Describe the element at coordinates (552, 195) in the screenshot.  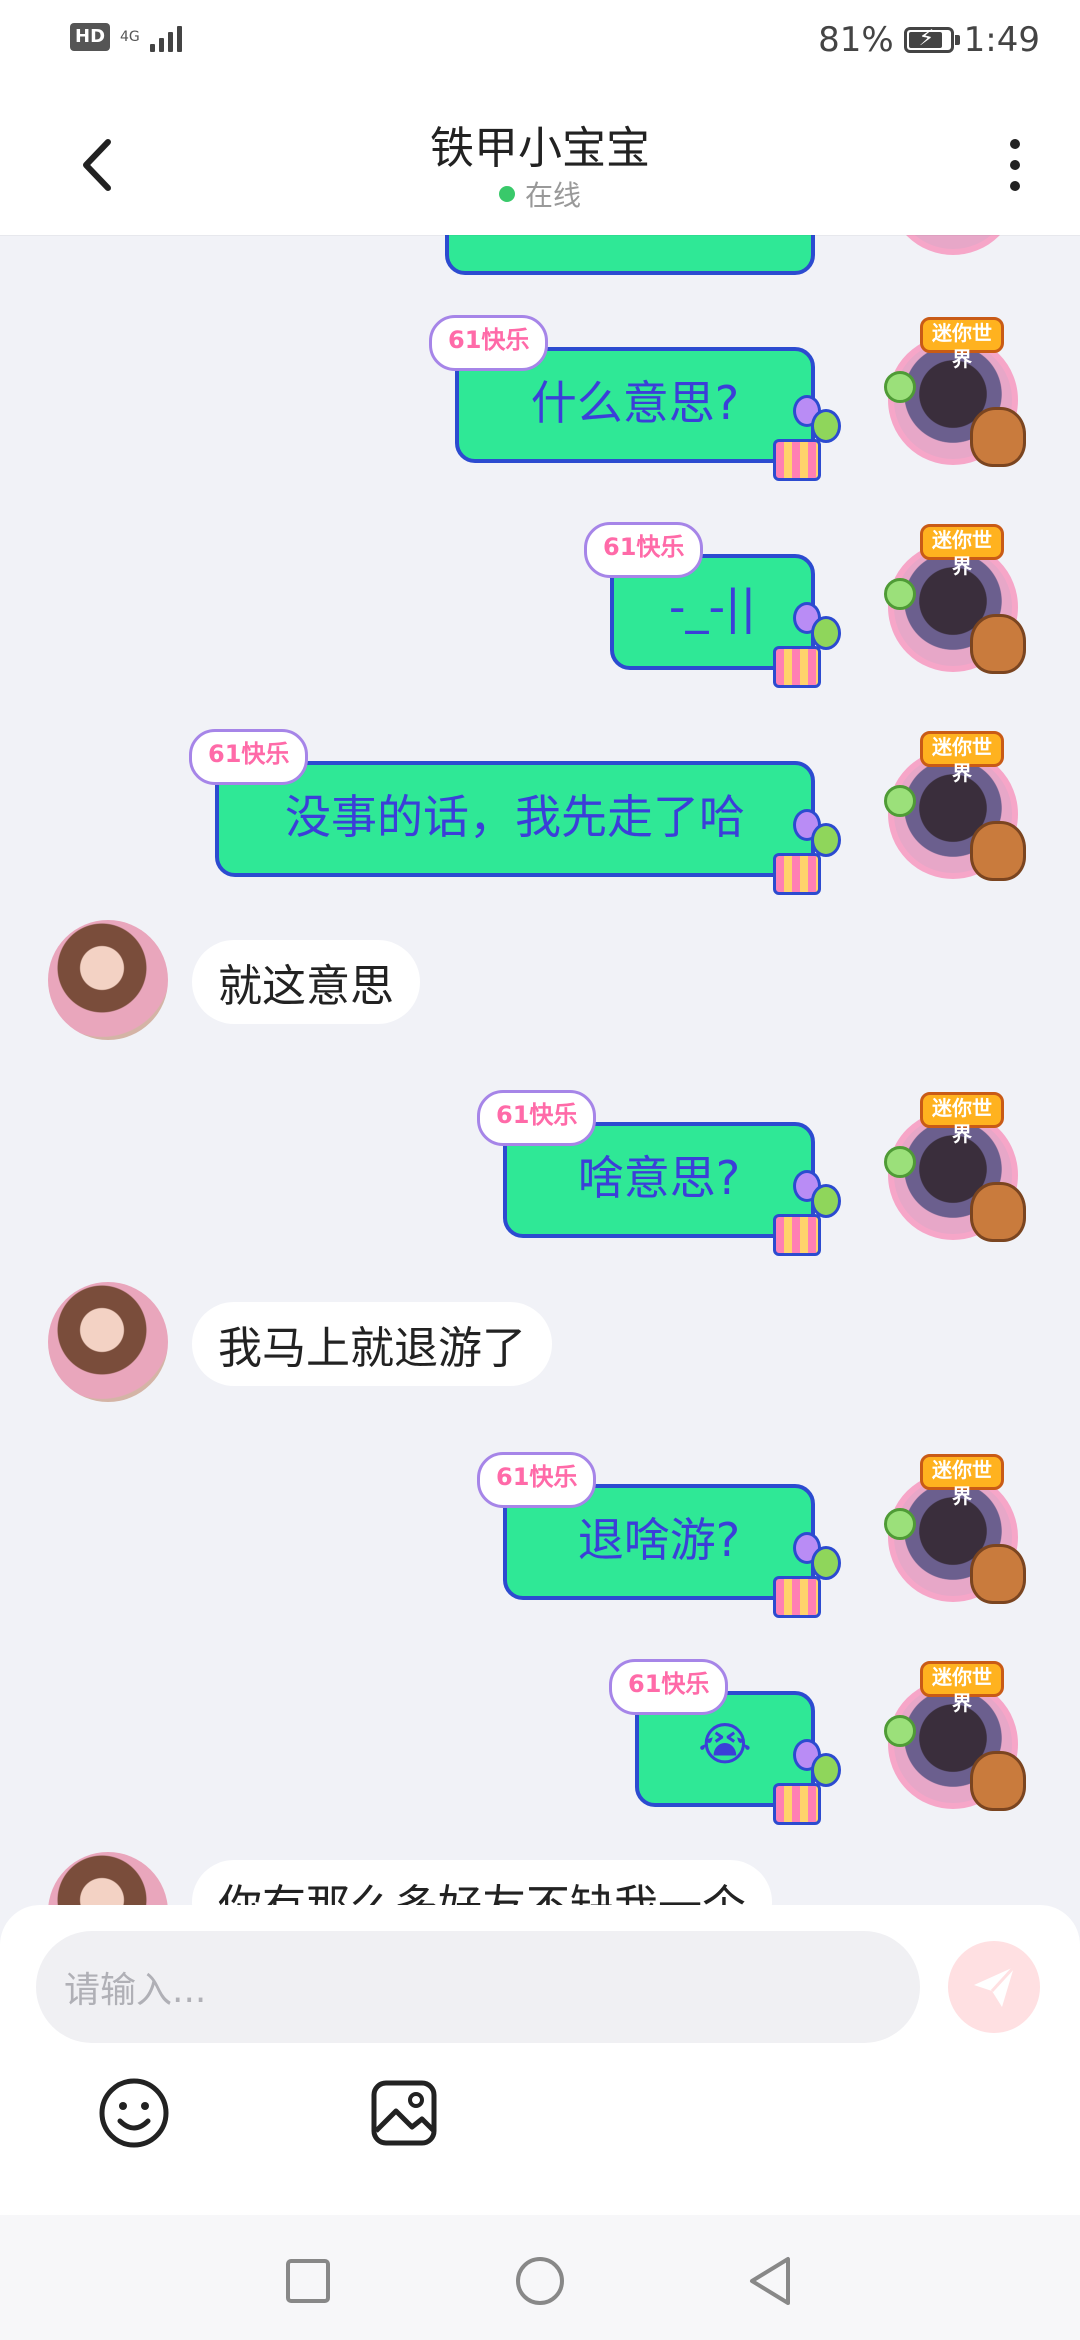
I see `online-status-label: 在线` at that location.